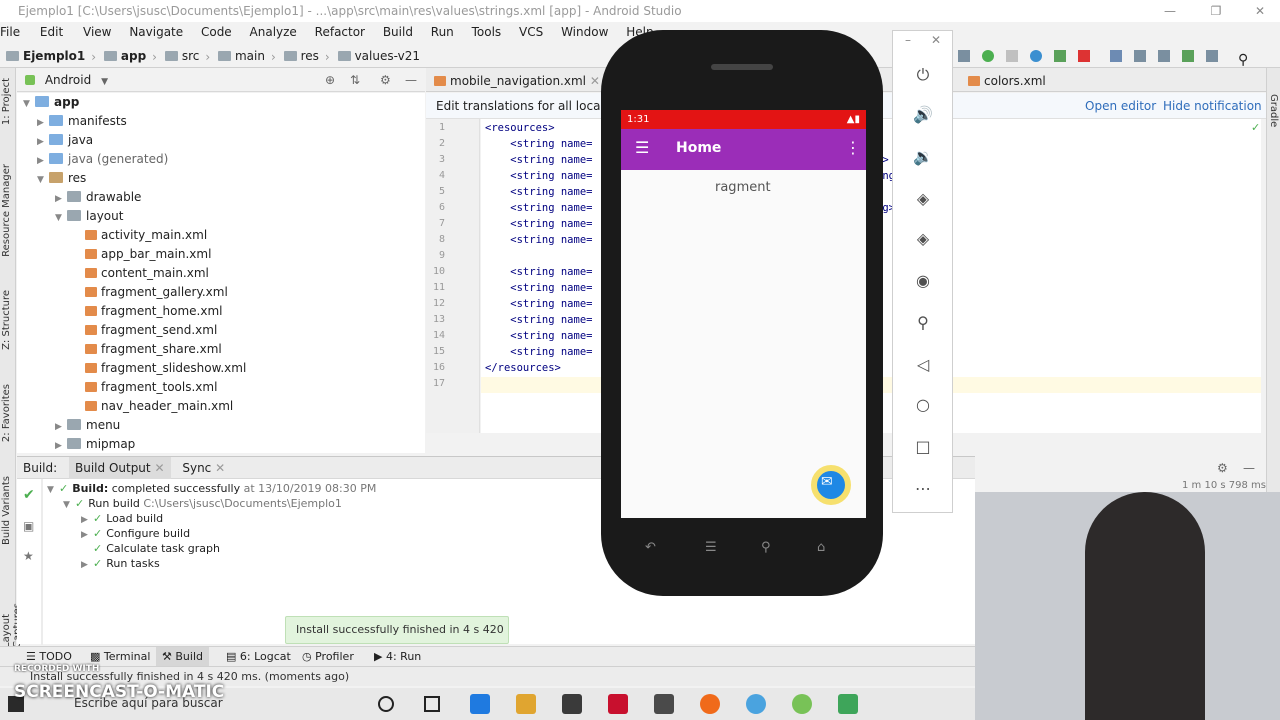 The image size is (1280, 720). I want to click on tree-item-res: ▼ res, so click(61, 178).